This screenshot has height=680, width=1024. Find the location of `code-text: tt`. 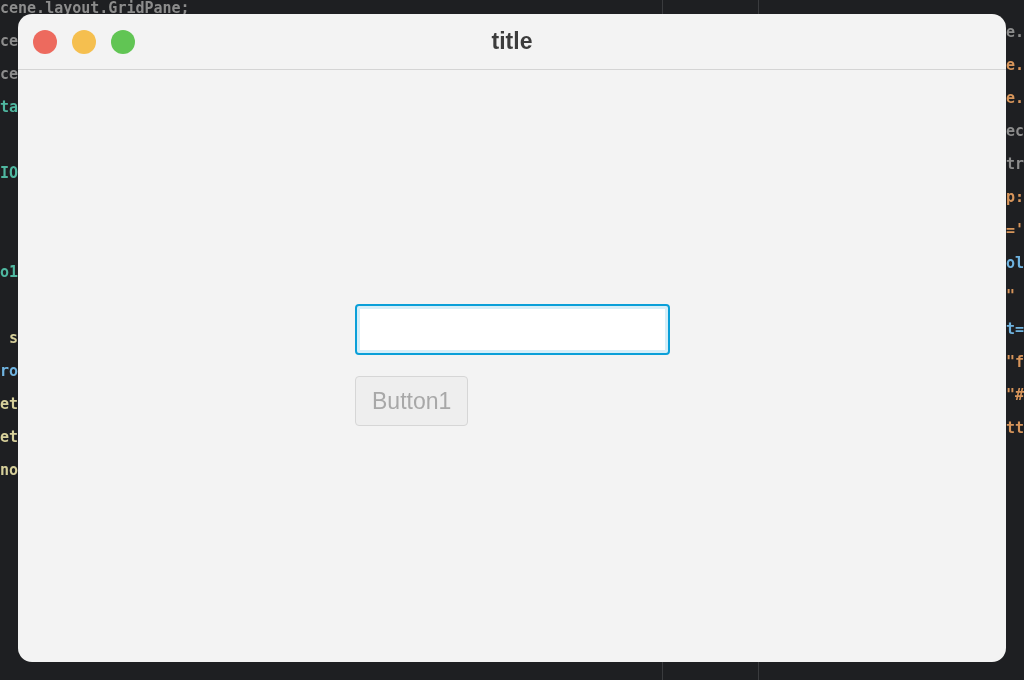

code-text: tt is located at coordinates (1015, 428).